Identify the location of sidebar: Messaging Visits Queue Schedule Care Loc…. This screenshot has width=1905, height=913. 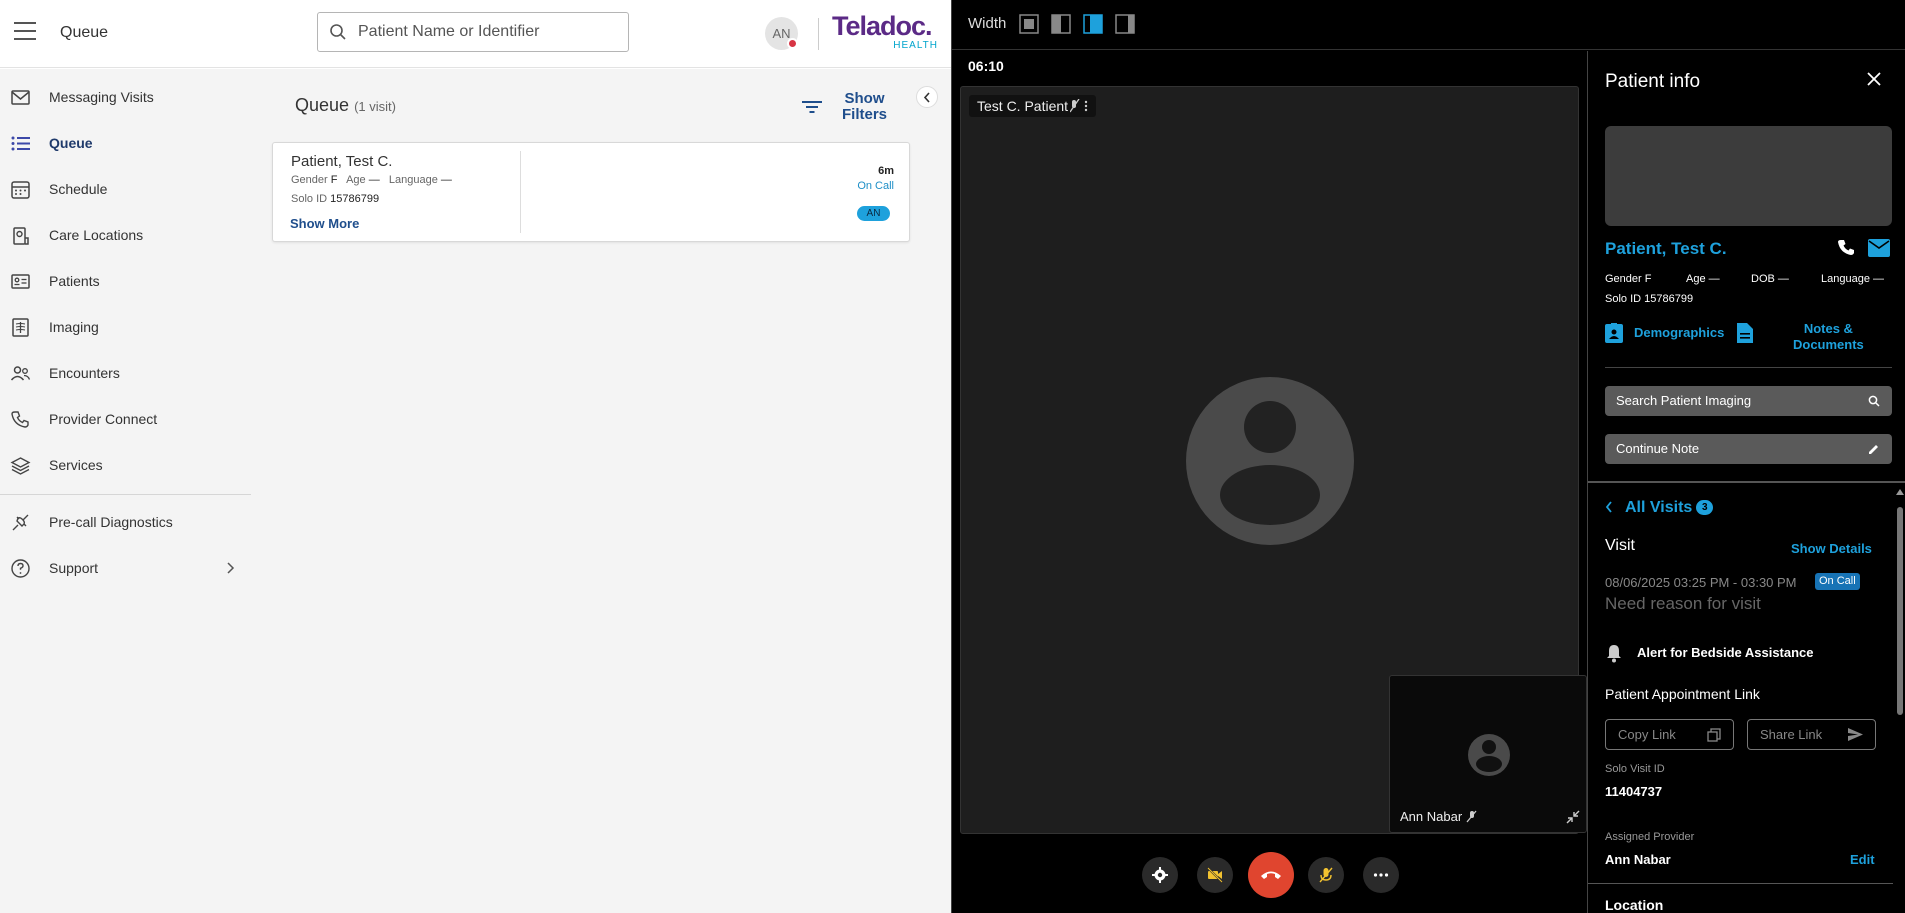
(125, 491).